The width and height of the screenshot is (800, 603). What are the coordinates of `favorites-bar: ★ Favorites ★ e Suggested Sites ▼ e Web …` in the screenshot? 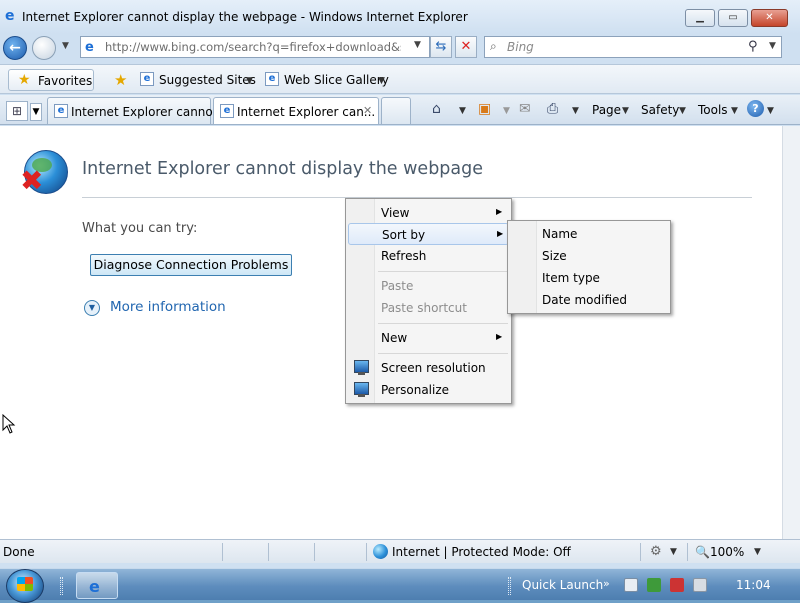 It's located at (400, 79).